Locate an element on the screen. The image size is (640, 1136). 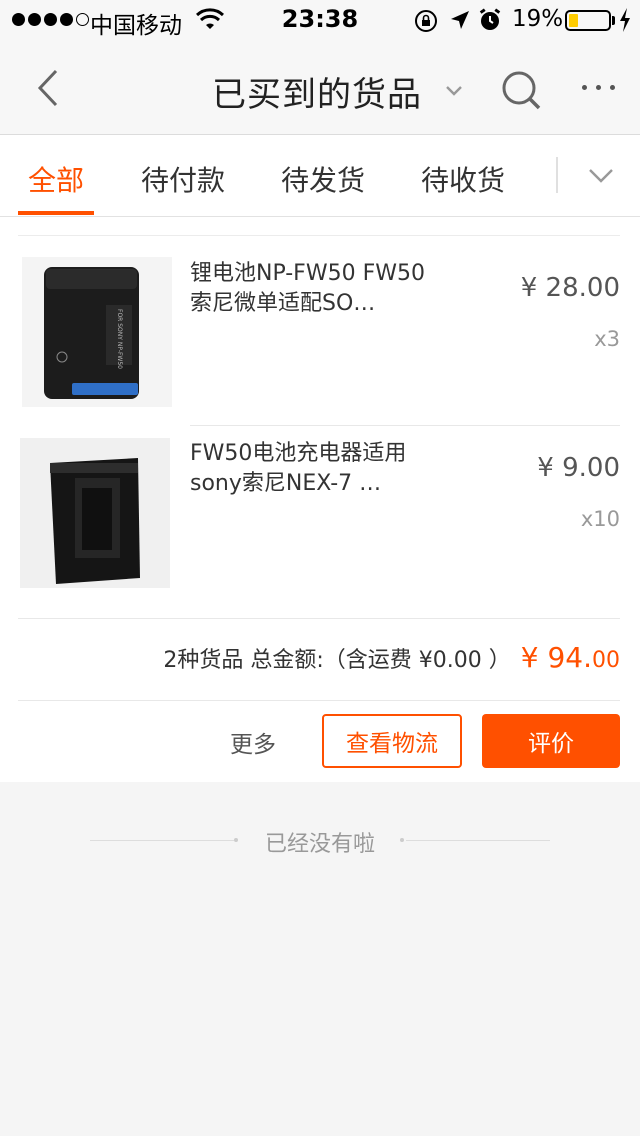
product-price: ¥ 9.00 is located at coordinates (578, 468).